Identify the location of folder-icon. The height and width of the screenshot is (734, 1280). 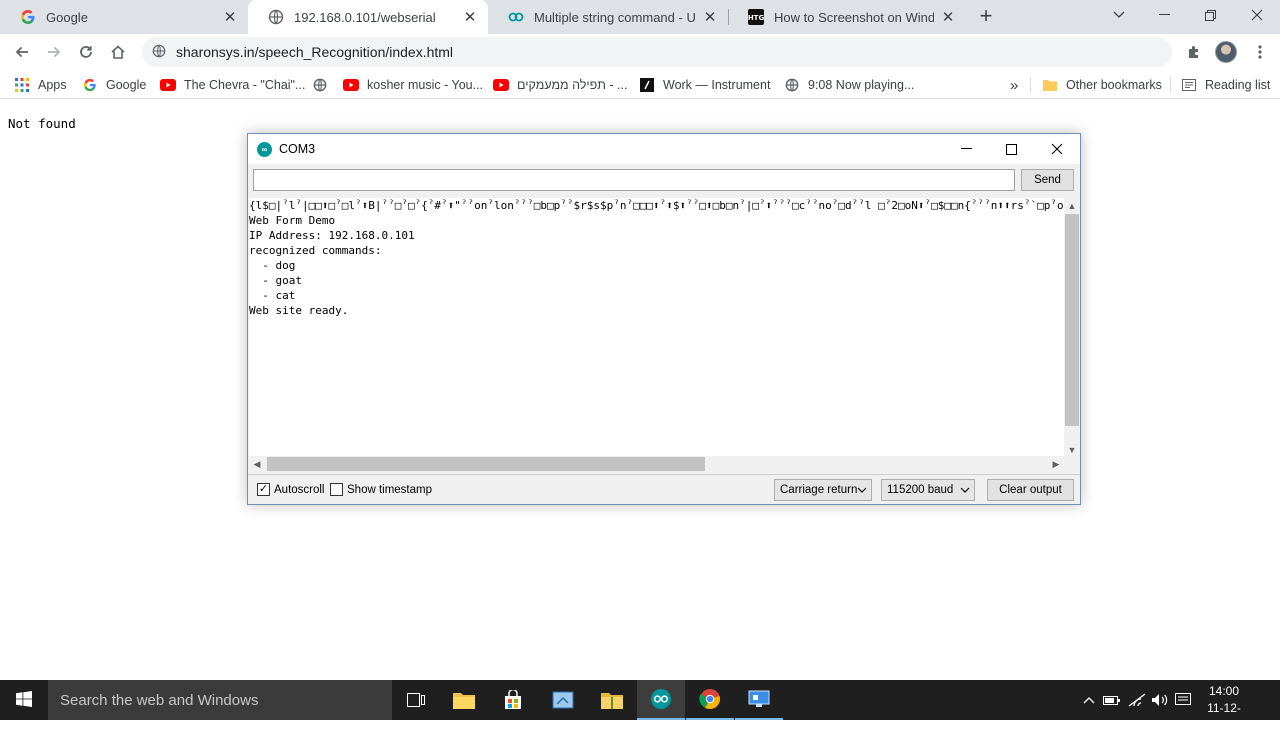
(1050, 85).